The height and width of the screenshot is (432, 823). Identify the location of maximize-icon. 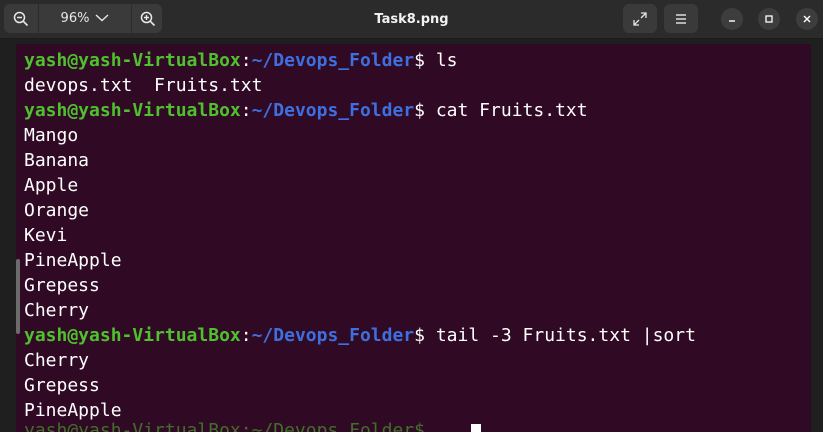
(769, 19).